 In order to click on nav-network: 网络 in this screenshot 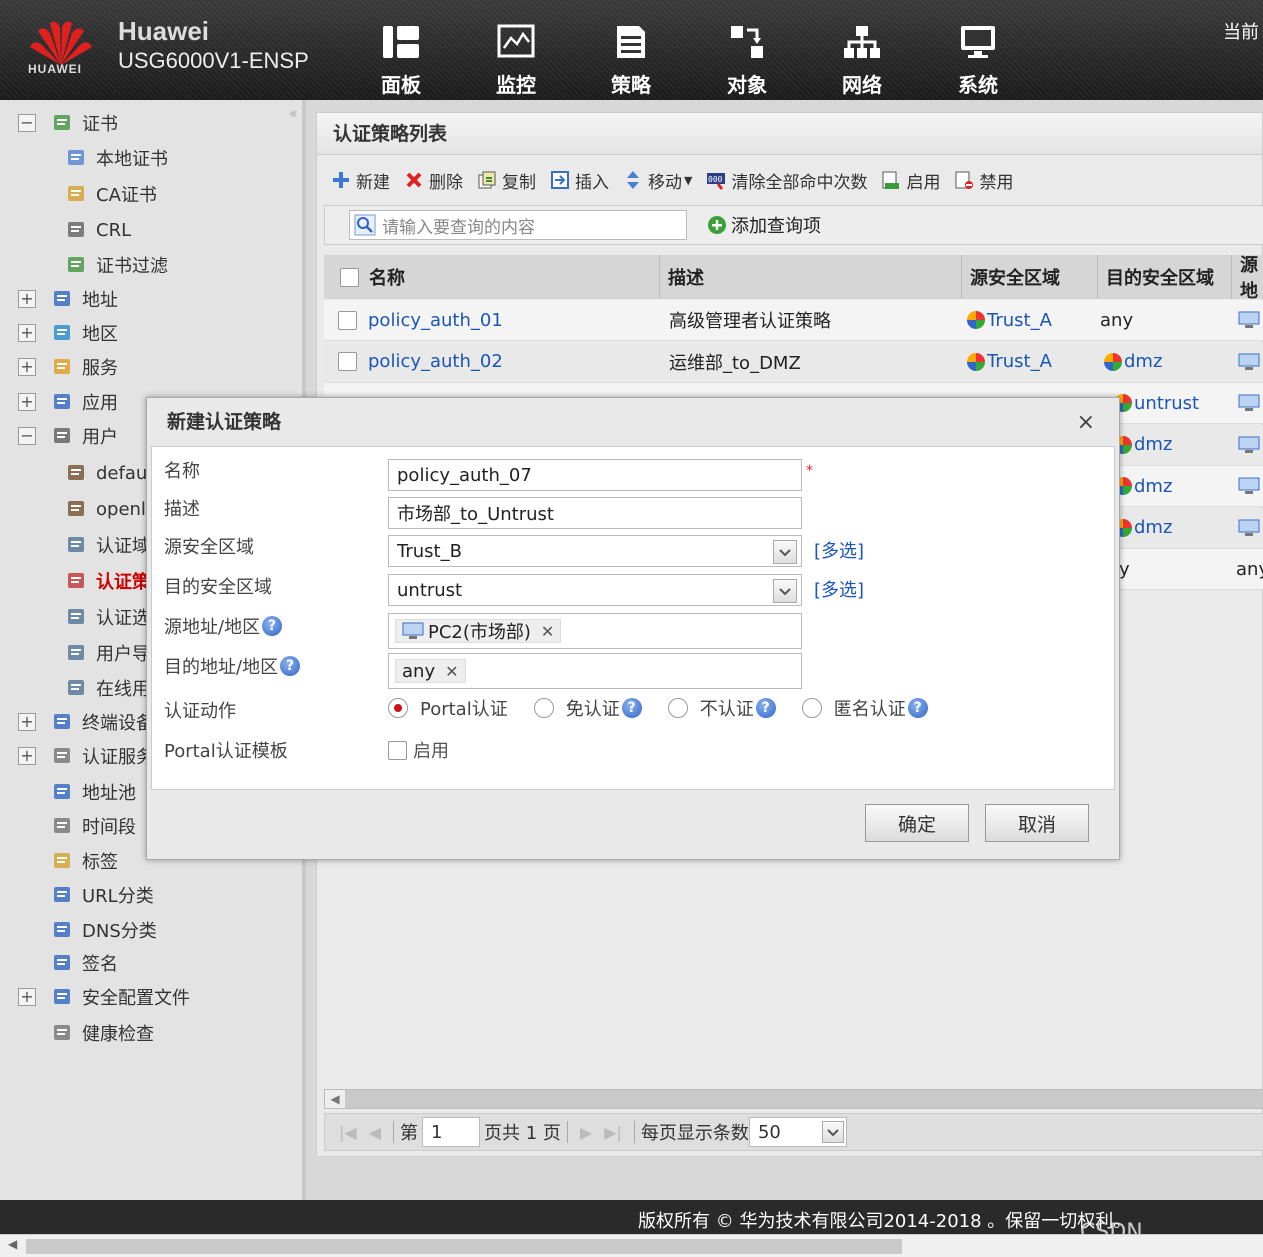, I will do `click(862, 61)`.